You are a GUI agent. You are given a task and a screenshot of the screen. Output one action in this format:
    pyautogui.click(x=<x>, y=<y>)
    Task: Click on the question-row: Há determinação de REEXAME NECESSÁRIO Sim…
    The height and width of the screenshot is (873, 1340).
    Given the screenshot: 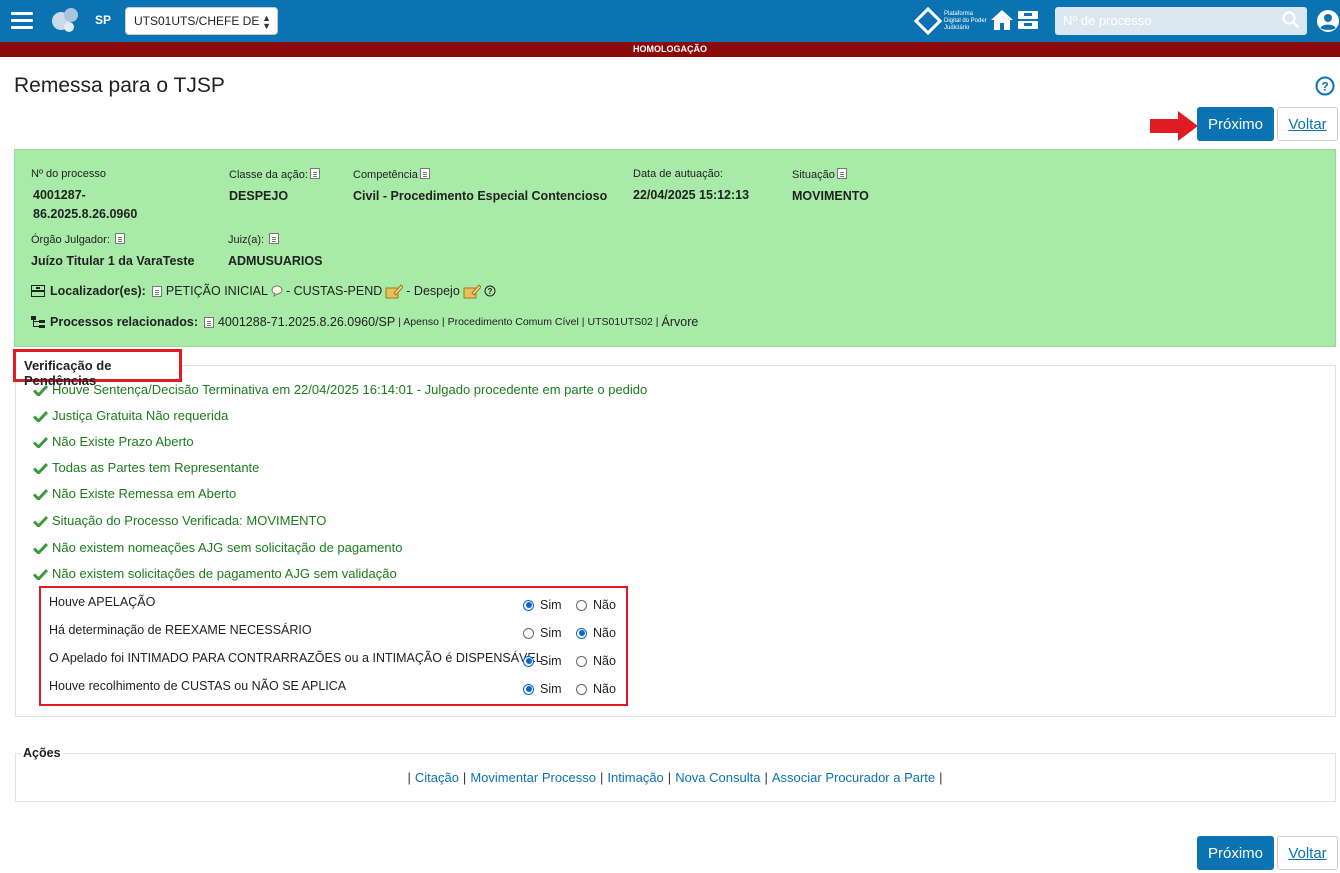 What is the action you would take?
    pyautogui.click(x=334, y=629)
    